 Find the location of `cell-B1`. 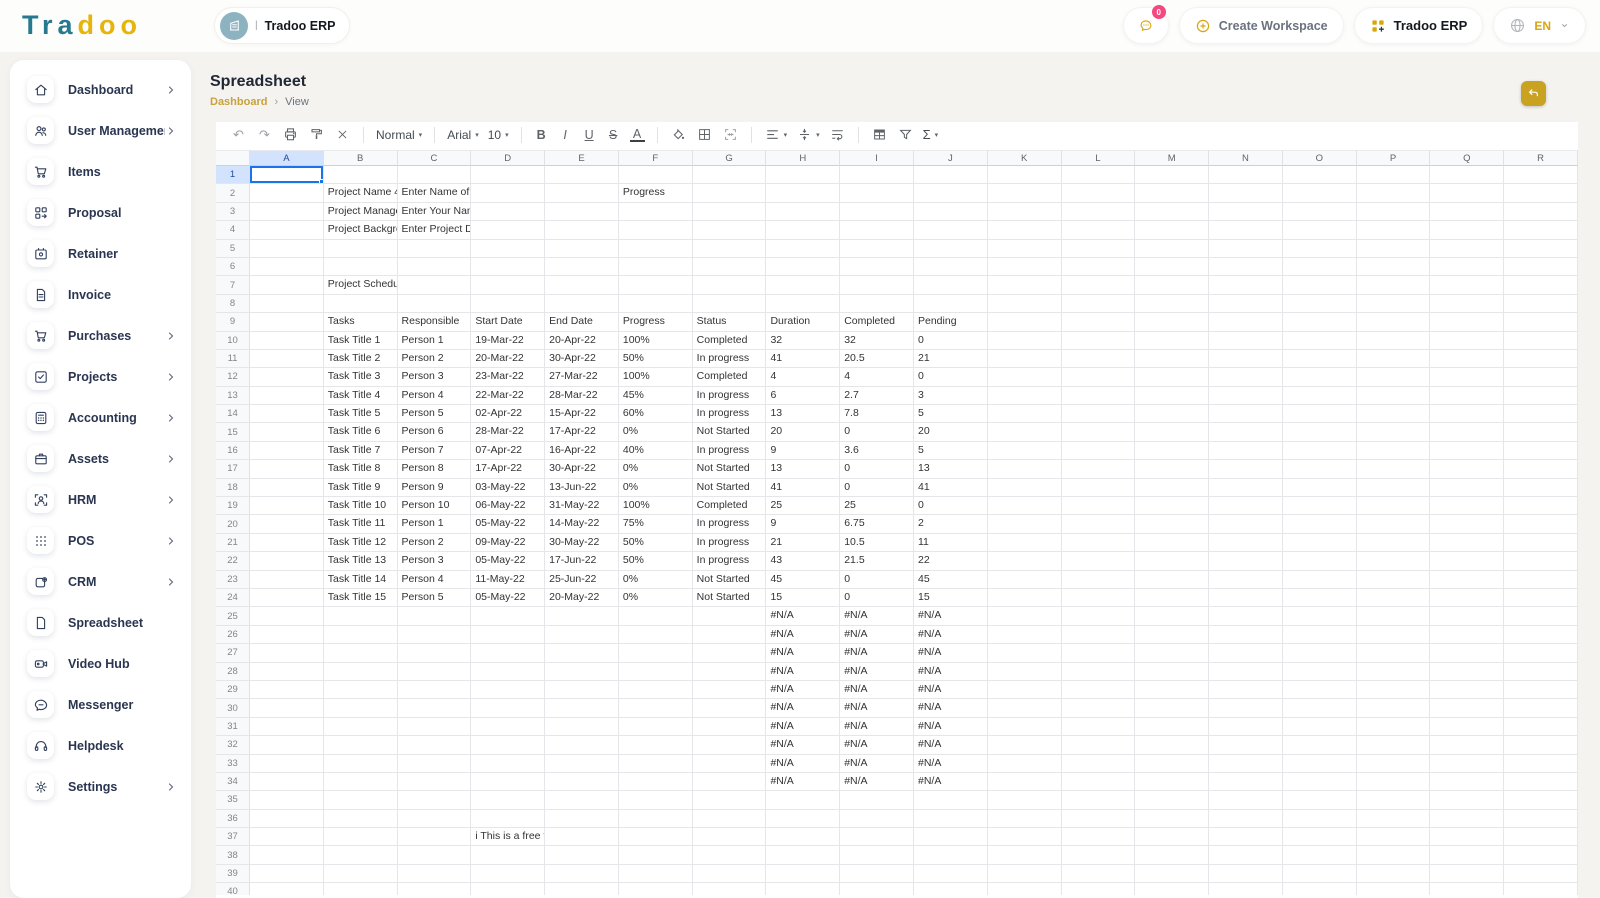

cell-B1 is located at coordinates (360, 175).